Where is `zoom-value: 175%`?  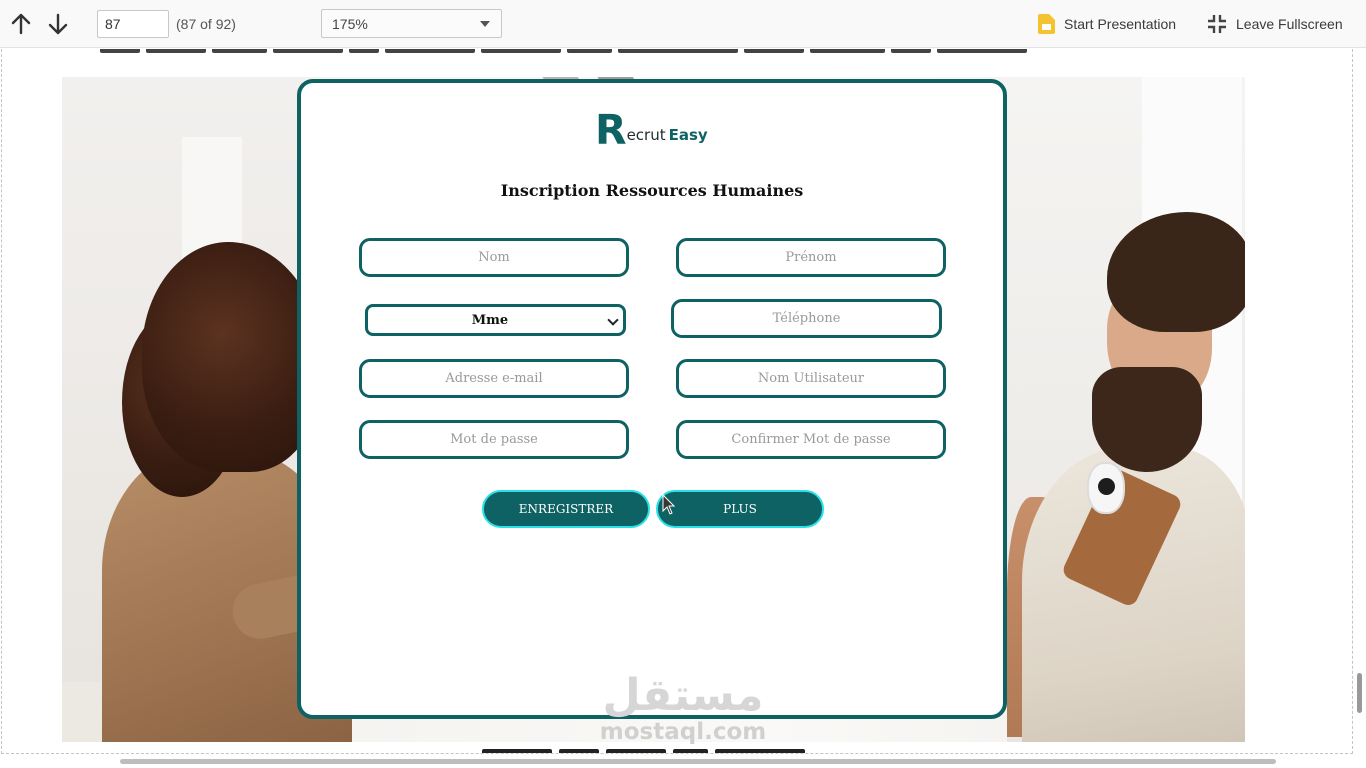
zoom-value: 175% is located at coordinates (350, 24).